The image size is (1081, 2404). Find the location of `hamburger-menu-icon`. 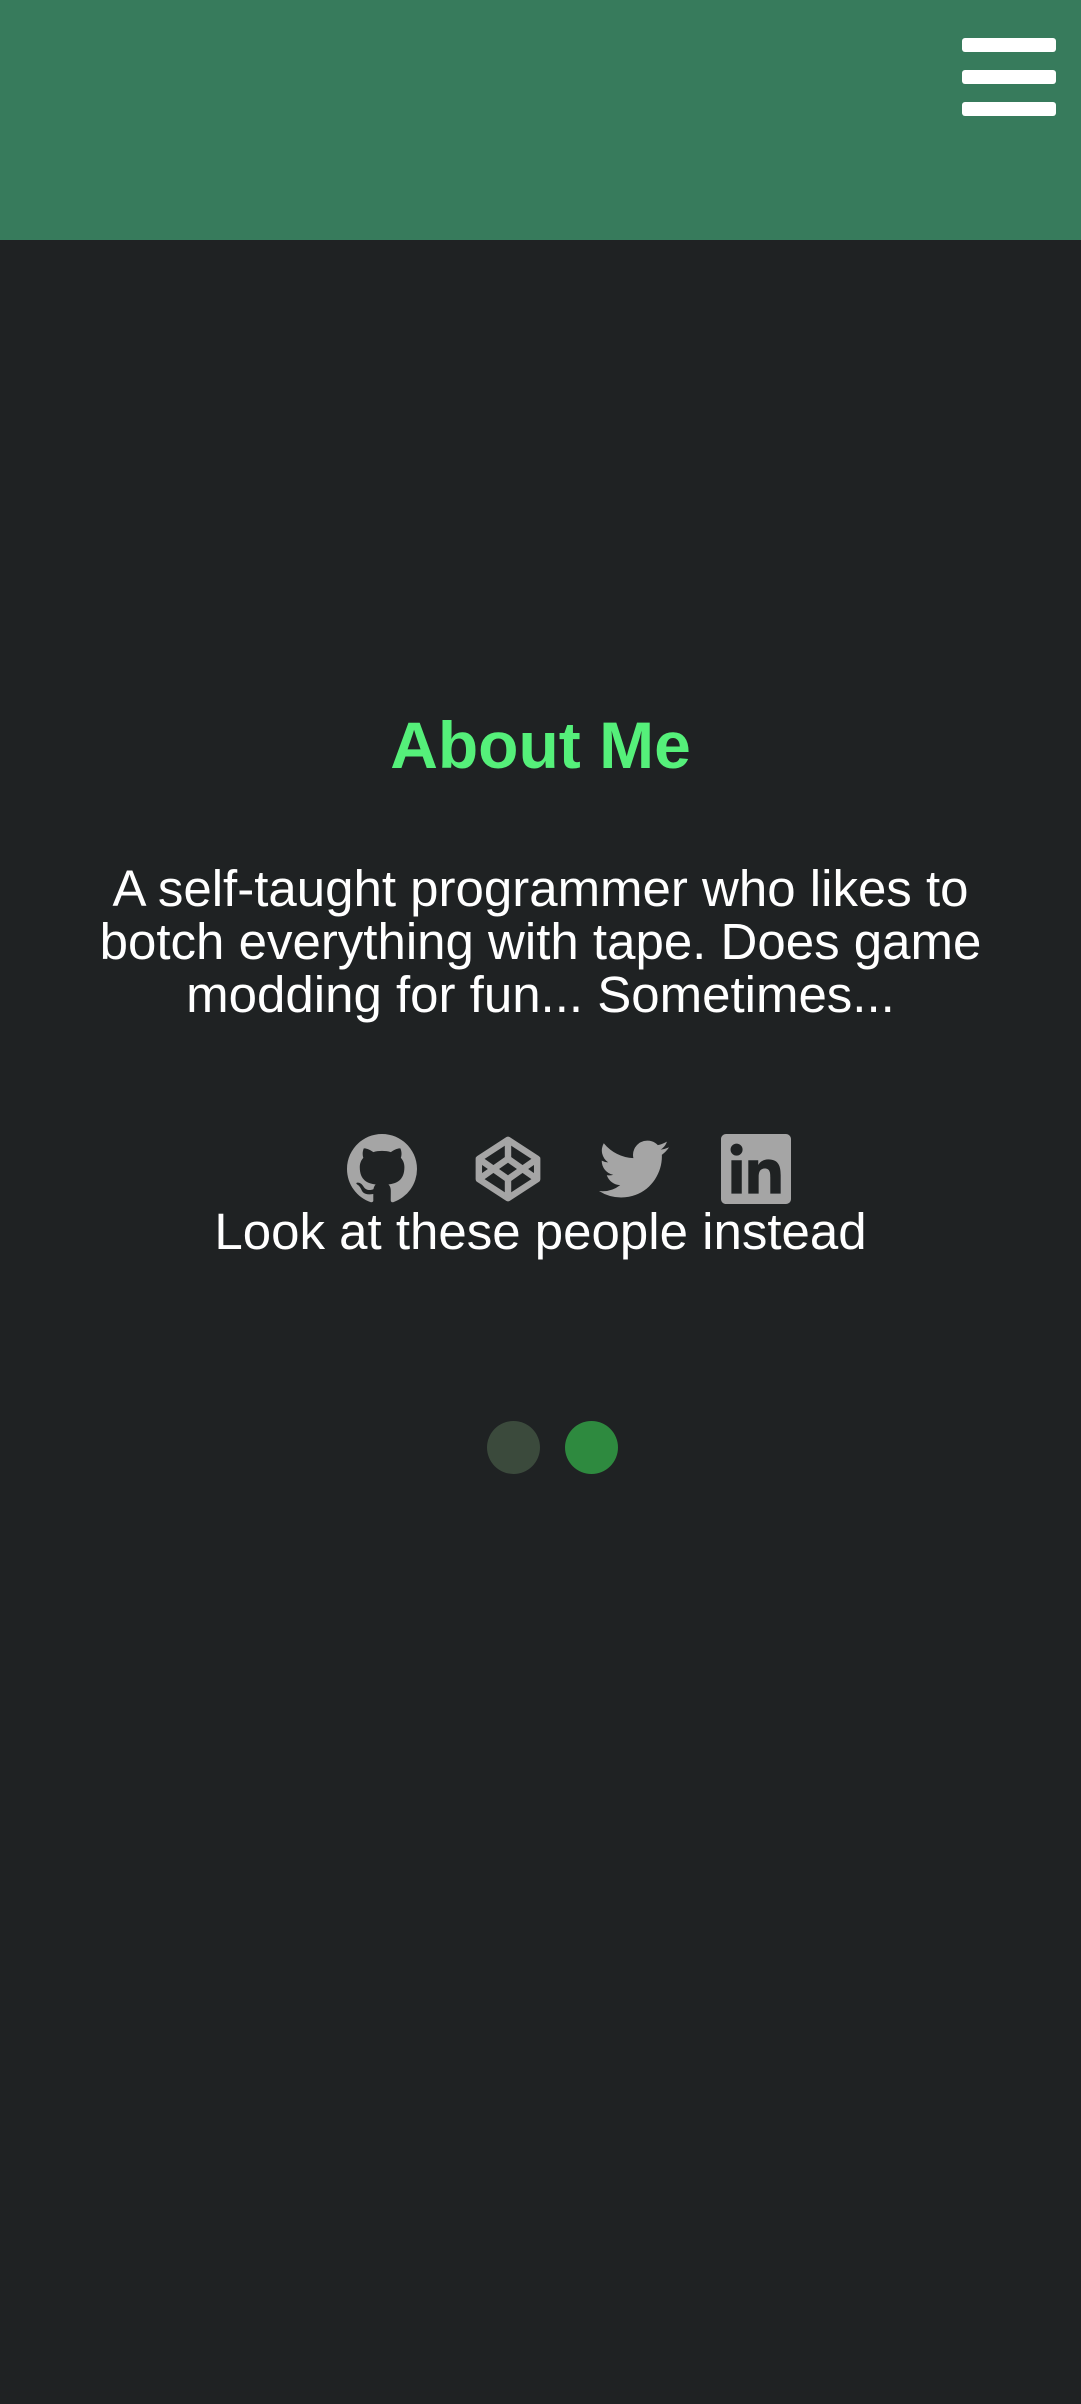

hamburger-menu-icon is located at coordinates (1009, 79).